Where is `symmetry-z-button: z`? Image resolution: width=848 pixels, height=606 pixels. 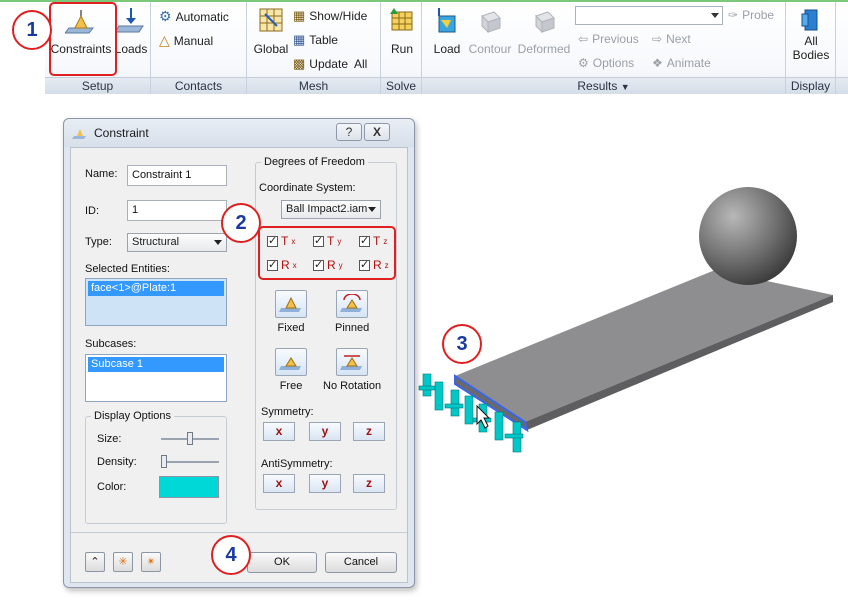 symmetry-z-button: z is located at coordinates (369, 431).